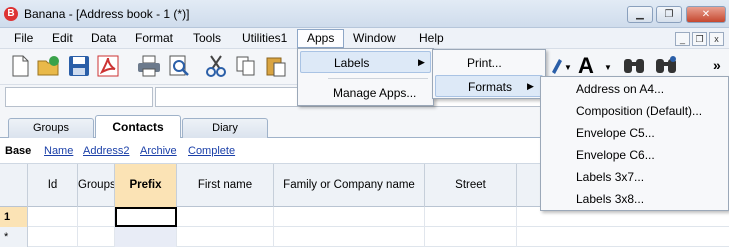 Image resolution: width=729 pixels, height=248 pixels. What do you see at coordinates (103, 38) in the screenshot?
I see `menu-data: Data` at bounding box center [103, 38].